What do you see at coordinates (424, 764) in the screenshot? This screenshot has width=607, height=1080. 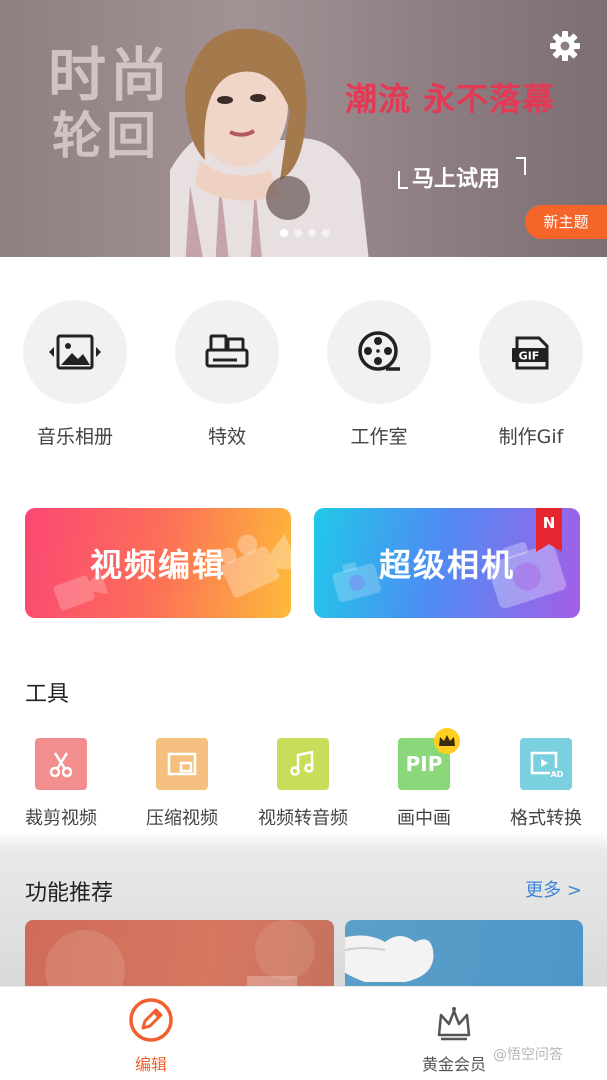 I see `pip-text-icon: PIP` at bounding box center [424, 764].